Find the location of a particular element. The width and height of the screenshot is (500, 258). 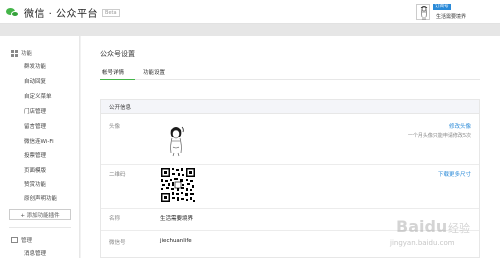

baidu-paw-logo: Baidu 经验 is located at coordinates (433, 226).